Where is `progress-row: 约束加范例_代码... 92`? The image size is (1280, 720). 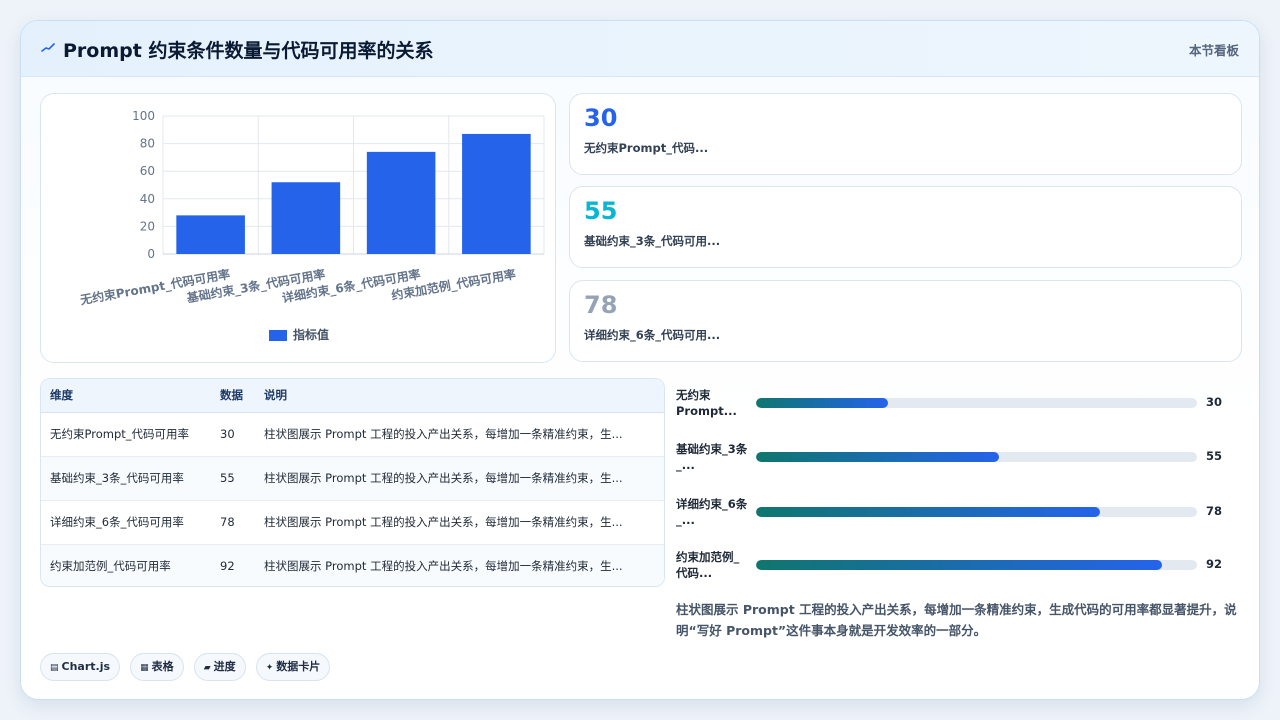 progress-row: 约束加范例_代码... 92 is located at coordinates (956, 563).